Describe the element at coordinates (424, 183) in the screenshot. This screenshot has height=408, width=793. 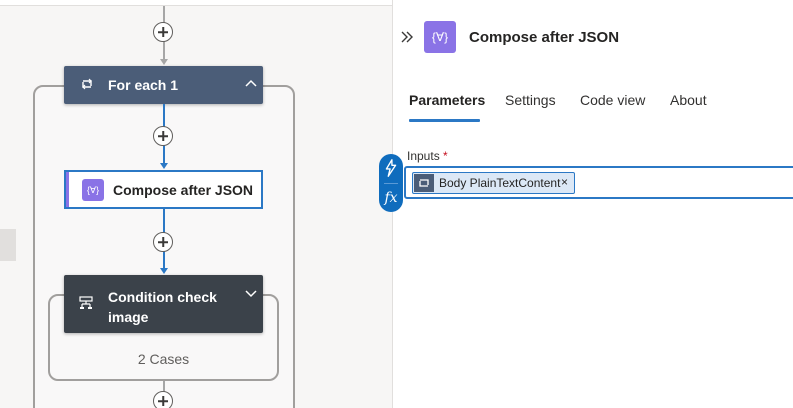
I see `token-loop-icon` at that location.